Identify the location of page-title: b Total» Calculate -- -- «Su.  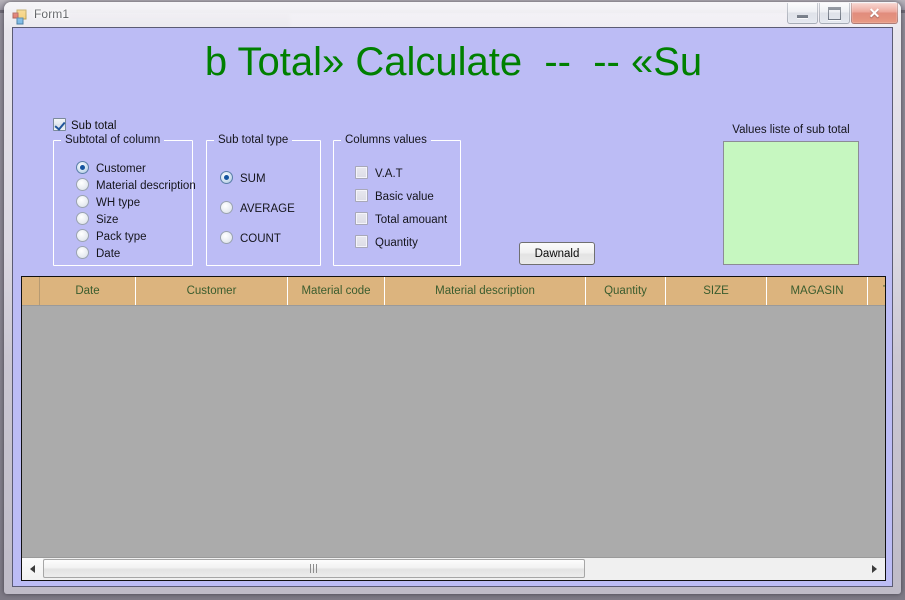
(453, 62).